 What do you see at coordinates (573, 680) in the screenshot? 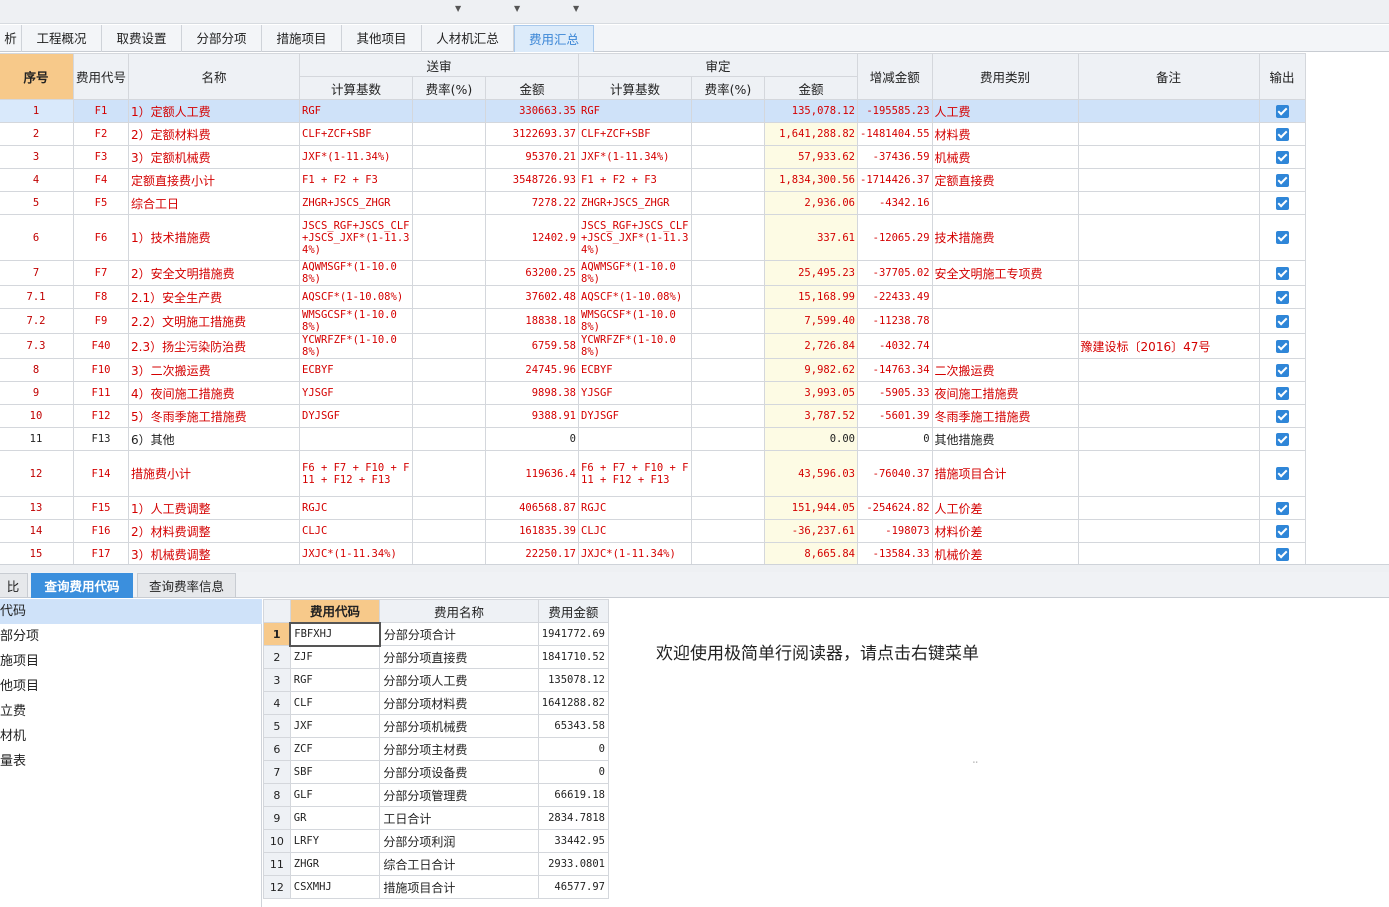
I see `fee-amount-cell: 135078.12` at bounding box center [573, 680].